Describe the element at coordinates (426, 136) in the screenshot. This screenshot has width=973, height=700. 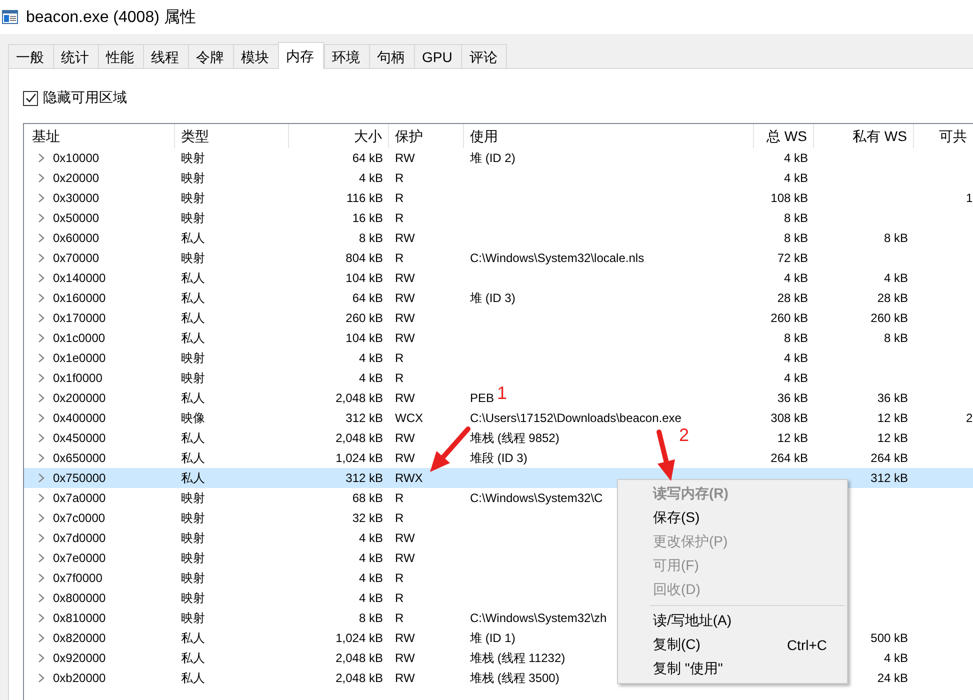
I see `column-header: 保护` at that location.